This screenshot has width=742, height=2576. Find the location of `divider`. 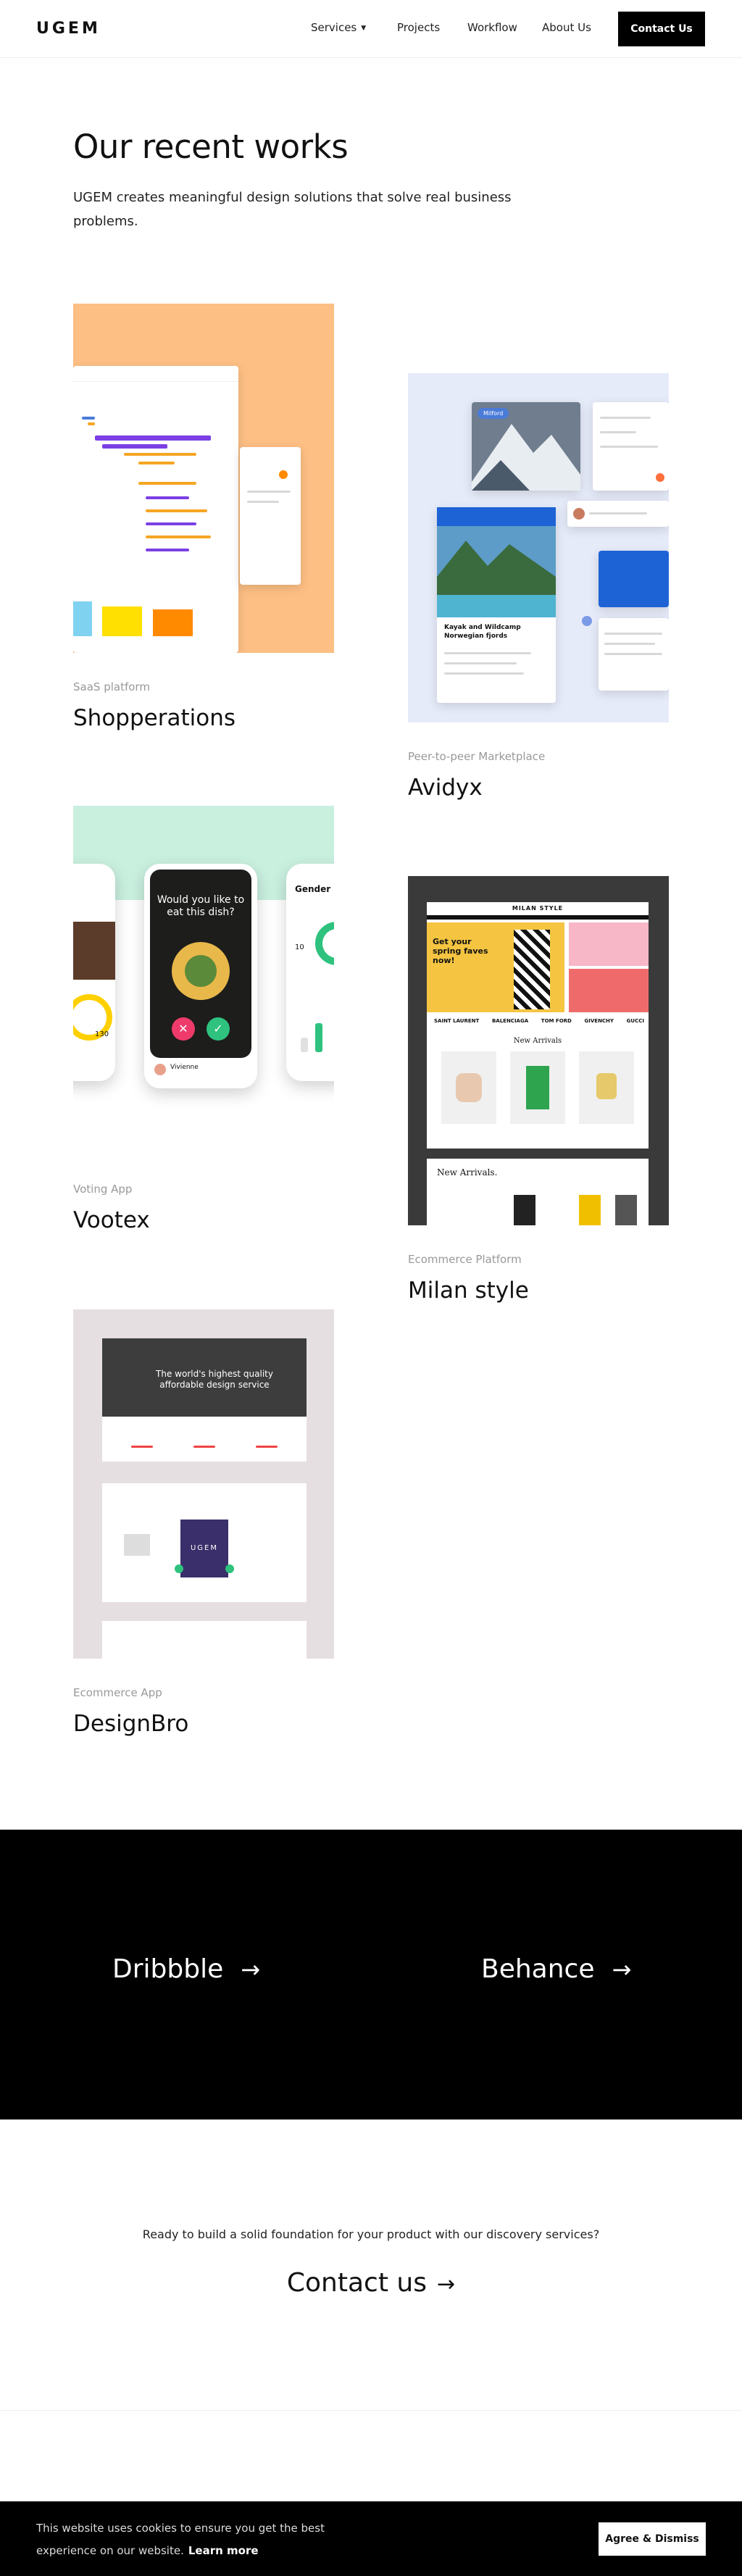

divider is located at coordinates (371, 2410).